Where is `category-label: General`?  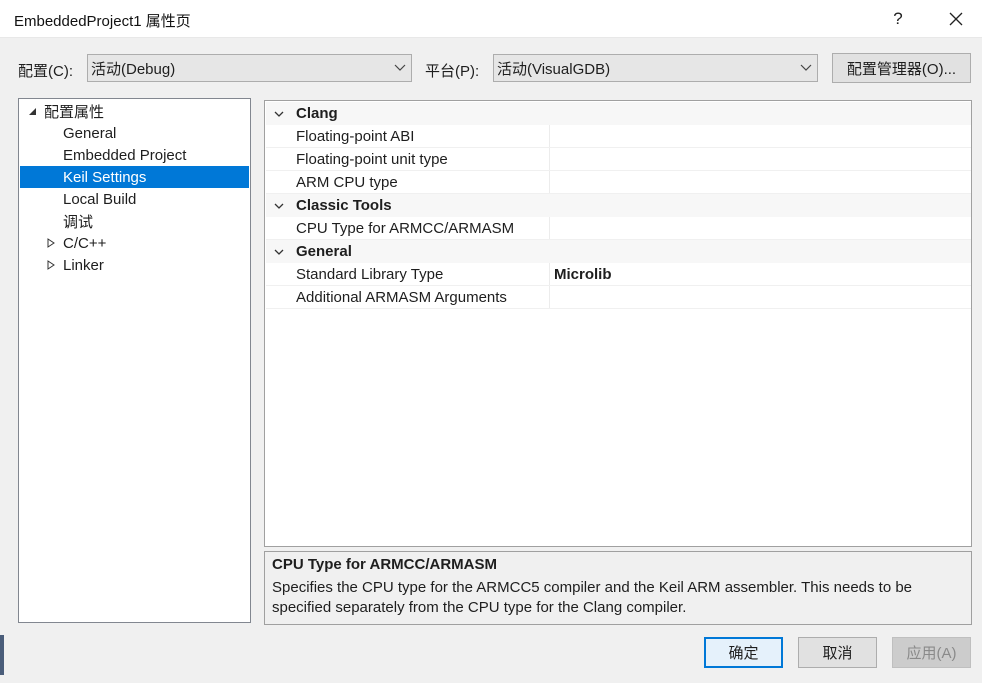
category-label: General is located at coordinates (324, 251).